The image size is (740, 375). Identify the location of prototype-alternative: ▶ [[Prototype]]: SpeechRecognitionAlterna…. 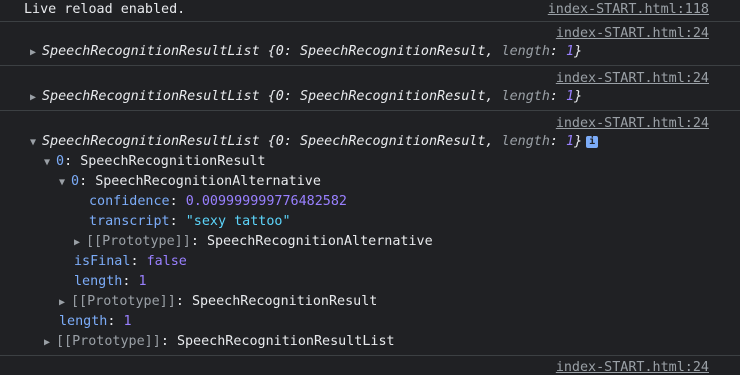
(253, 241).